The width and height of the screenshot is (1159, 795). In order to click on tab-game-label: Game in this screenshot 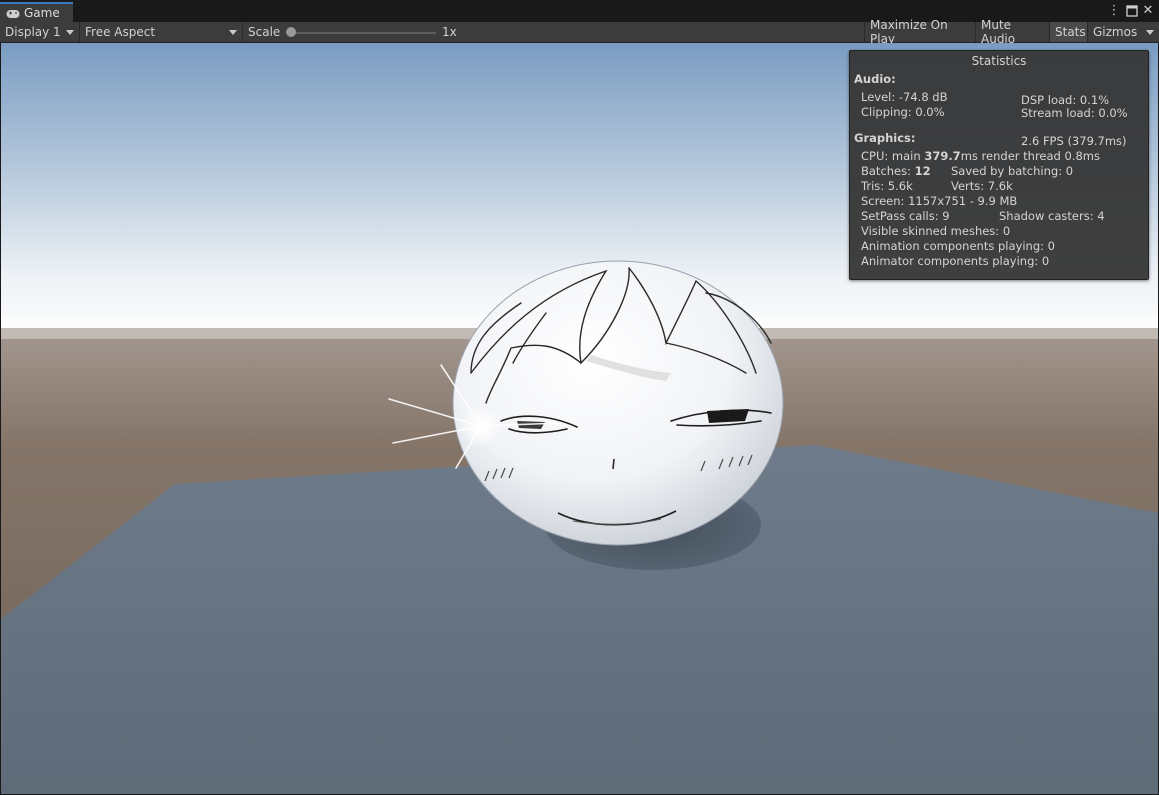, I will do `click(42, 13)`.